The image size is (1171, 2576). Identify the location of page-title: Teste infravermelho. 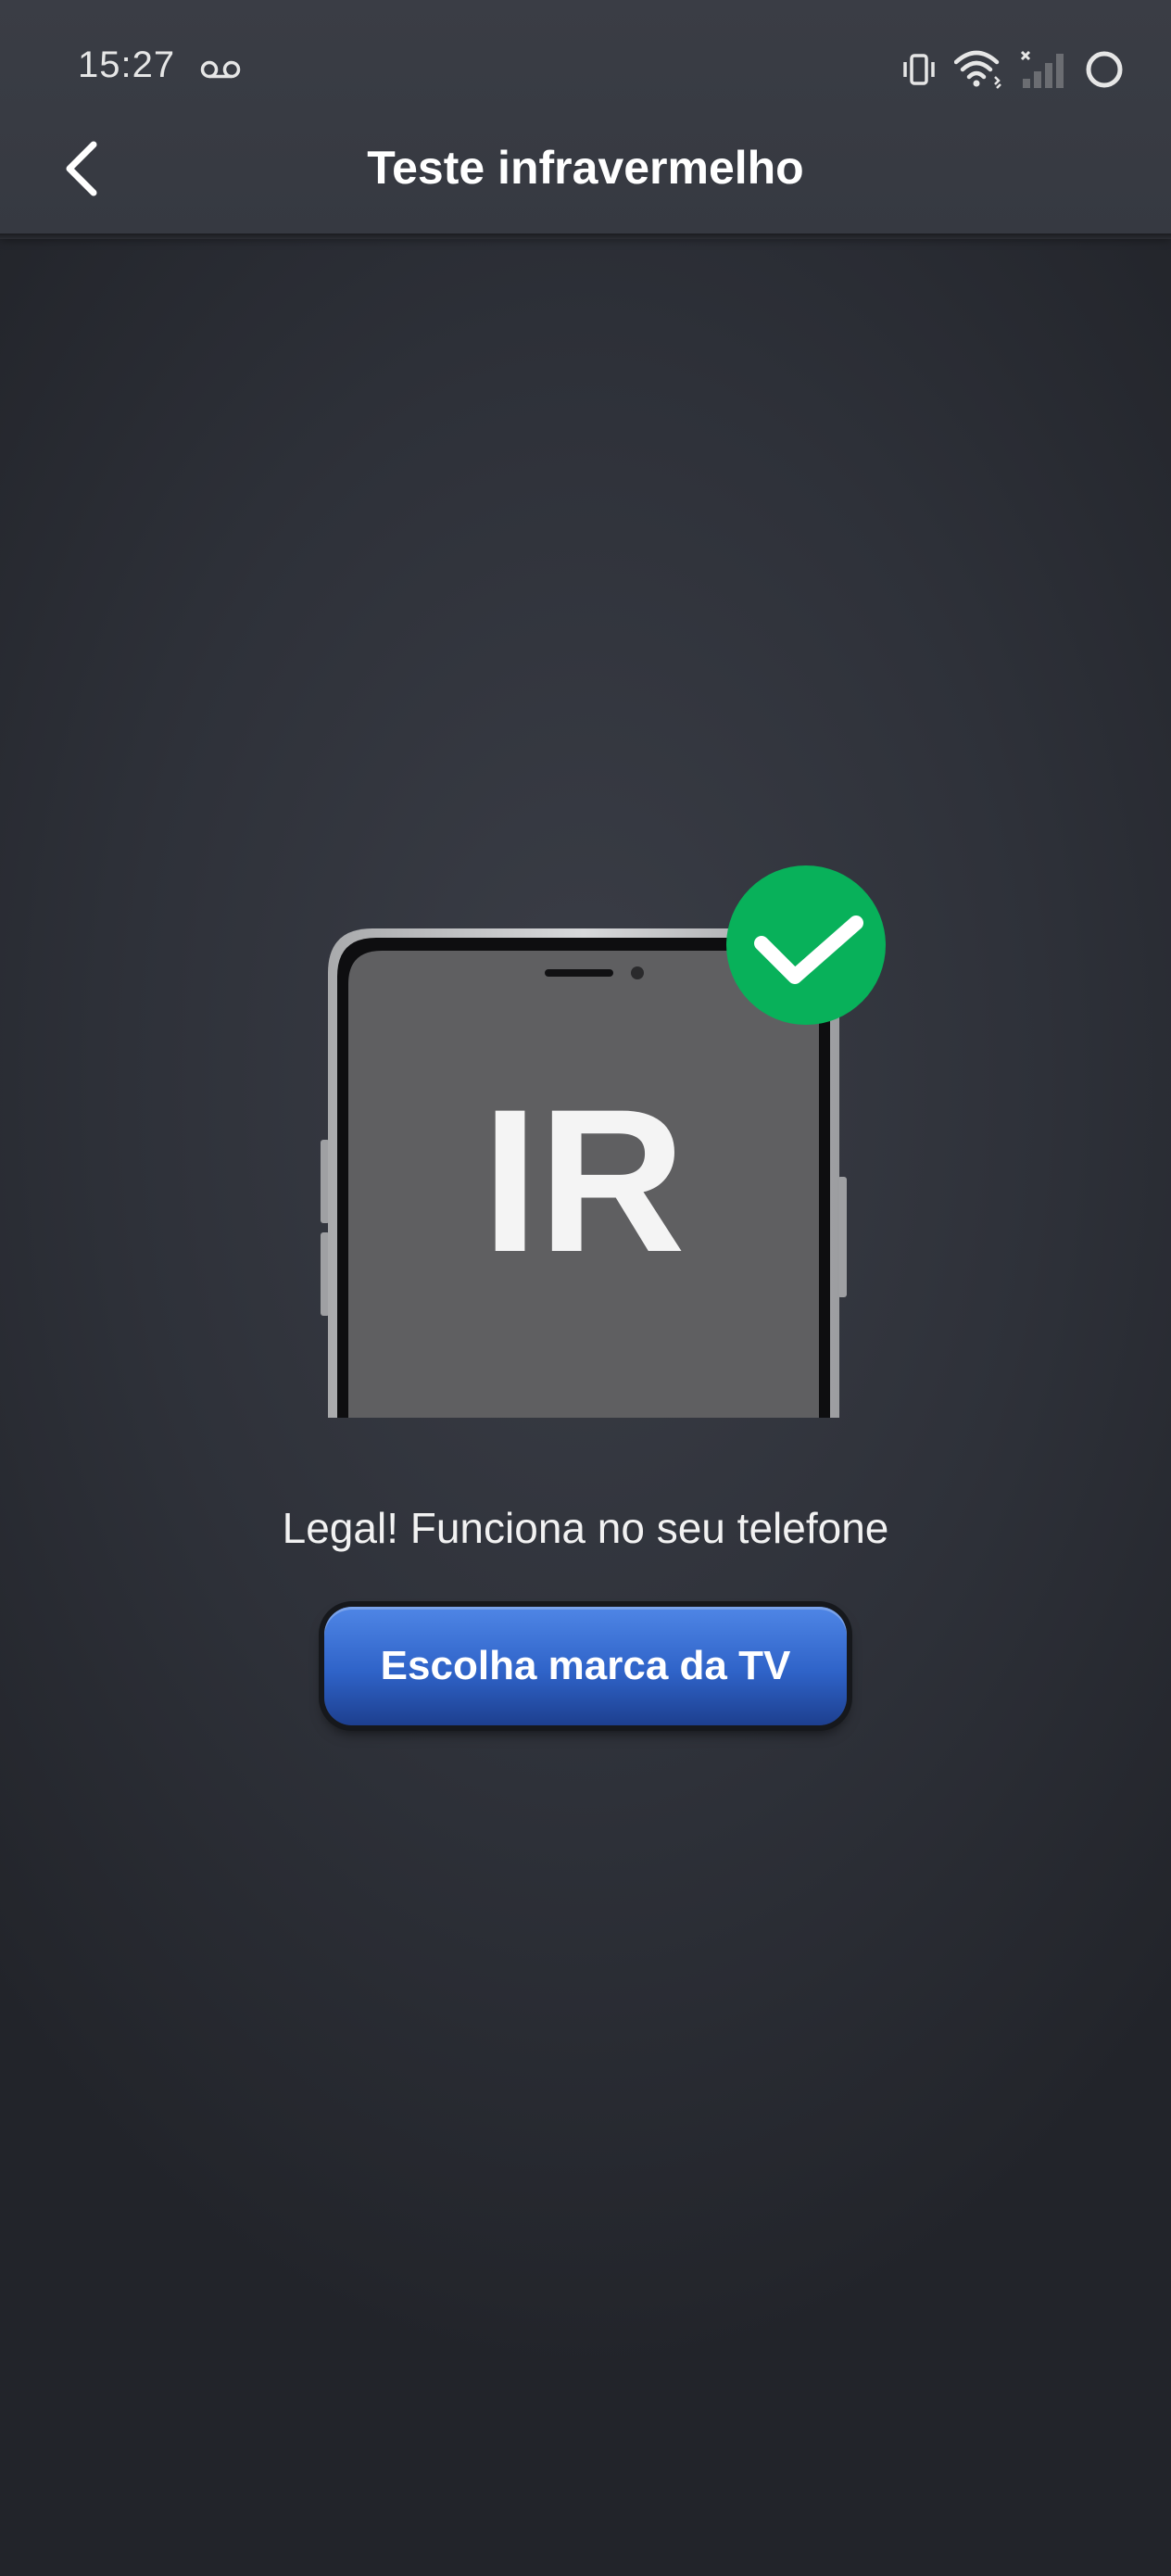
(585, 168).